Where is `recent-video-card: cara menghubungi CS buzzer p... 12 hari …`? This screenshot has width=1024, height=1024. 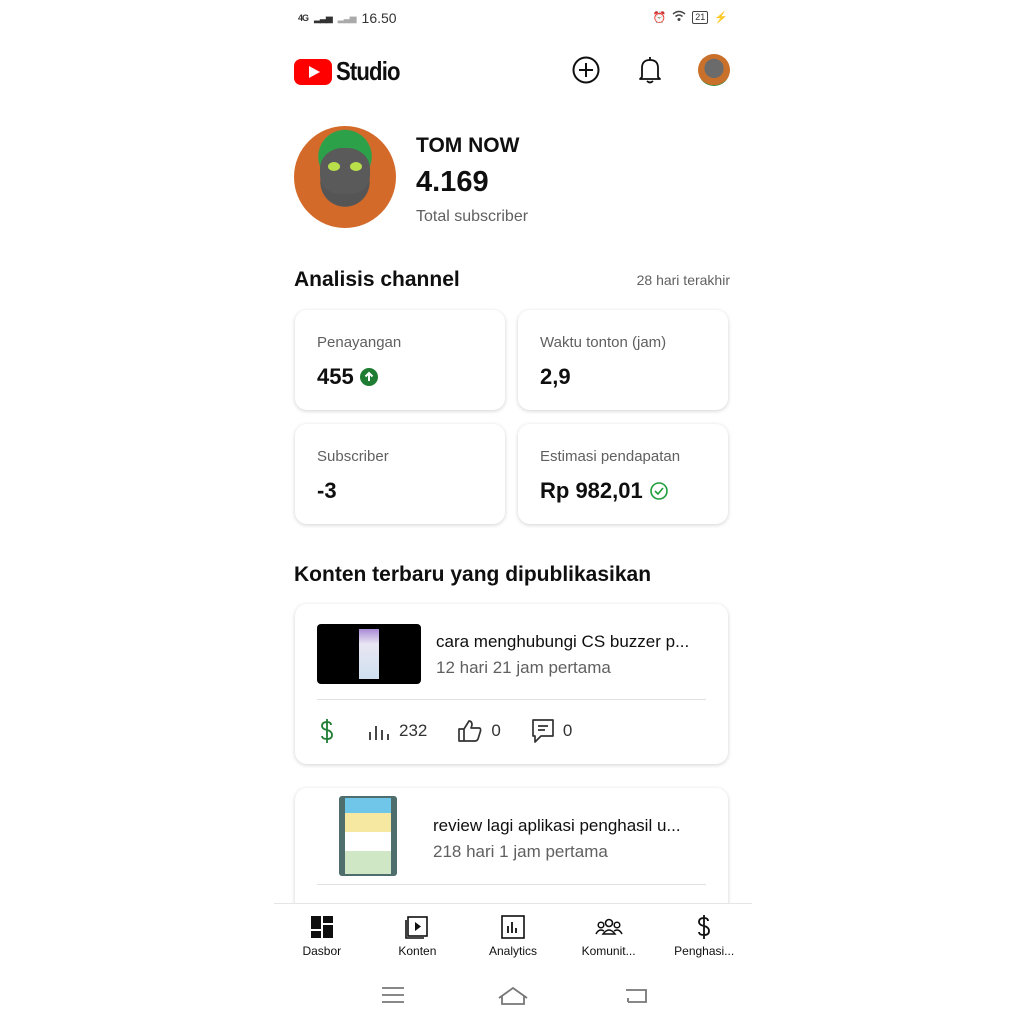 recent-video-card: cara menghubungi CS buzzer p... 12 hari … is located at coordinates (511, 684).